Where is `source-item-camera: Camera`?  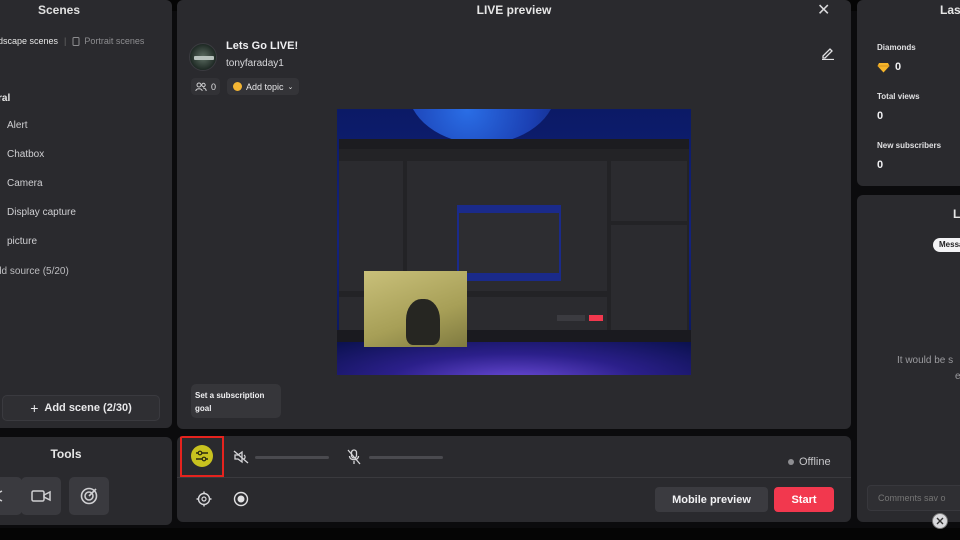
source-item-camera: Camera is located at coordinates (25, 183).